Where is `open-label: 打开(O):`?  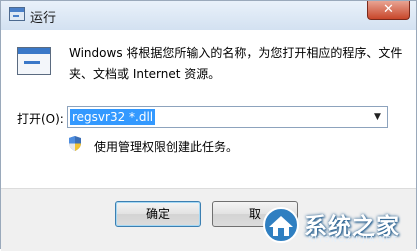 open-label: 打开(O): is located at coordinates (40, 119).